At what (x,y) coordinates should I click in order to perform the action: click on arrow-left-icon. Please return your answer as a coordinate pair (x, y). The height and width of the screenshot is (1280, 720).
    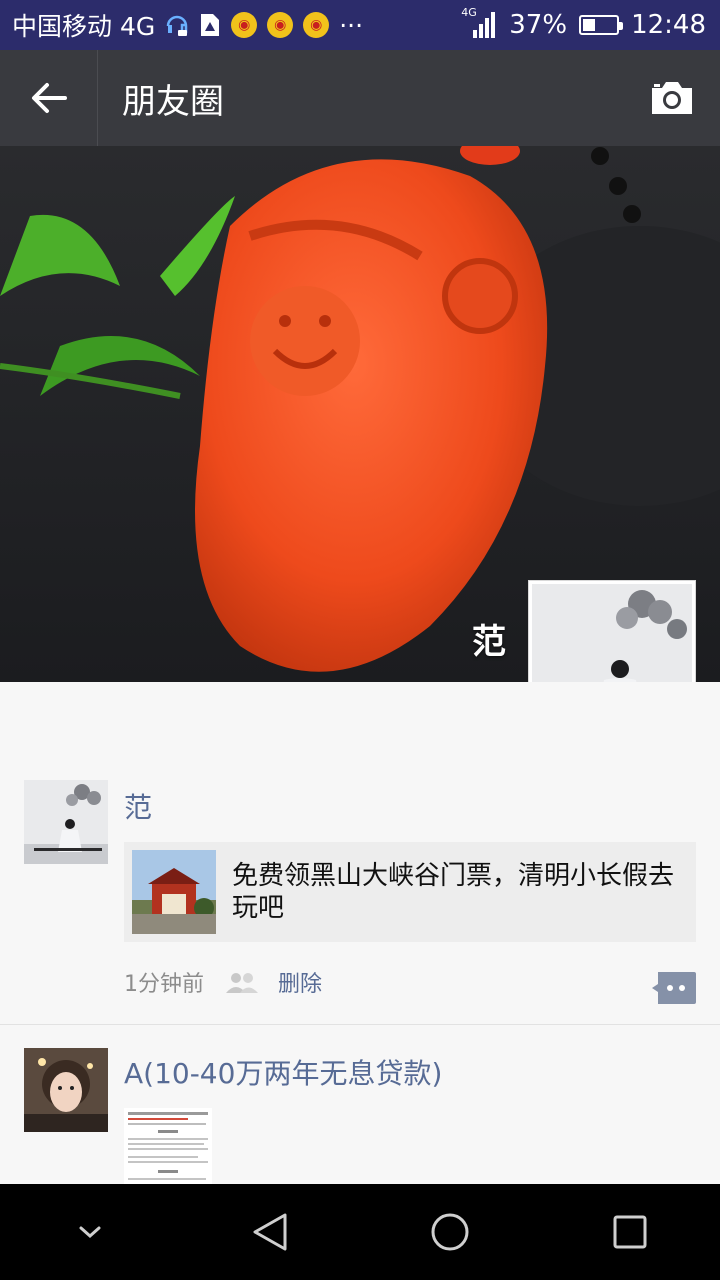
    Looking at the image, I should click on (49, 98).